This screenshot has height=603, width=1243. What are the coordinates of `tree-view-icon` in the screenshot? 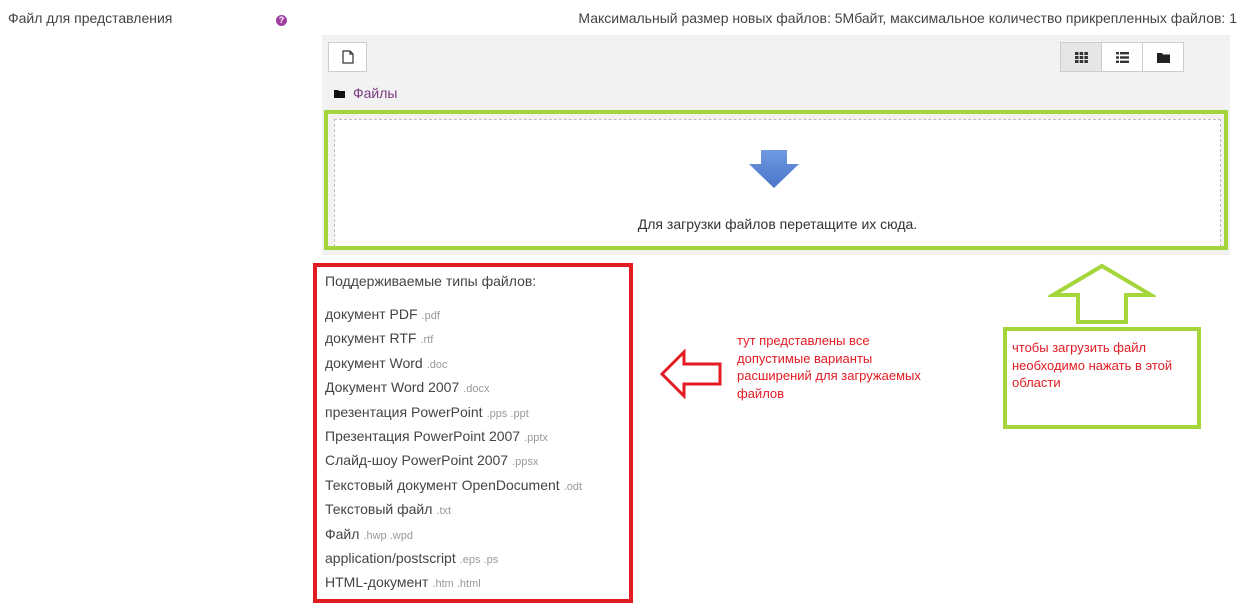 It's located at (1163, 57).